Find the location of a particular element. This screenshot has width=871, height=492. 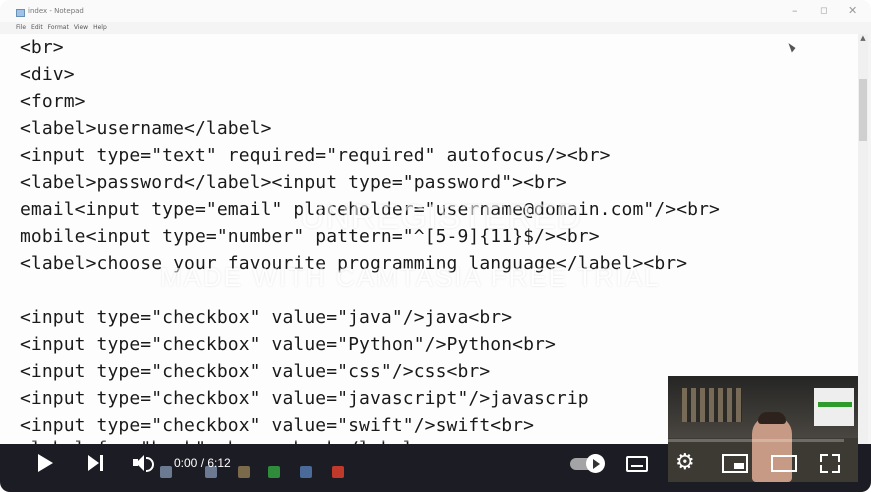

menu-format: Format is located at coordinates (58, 27).